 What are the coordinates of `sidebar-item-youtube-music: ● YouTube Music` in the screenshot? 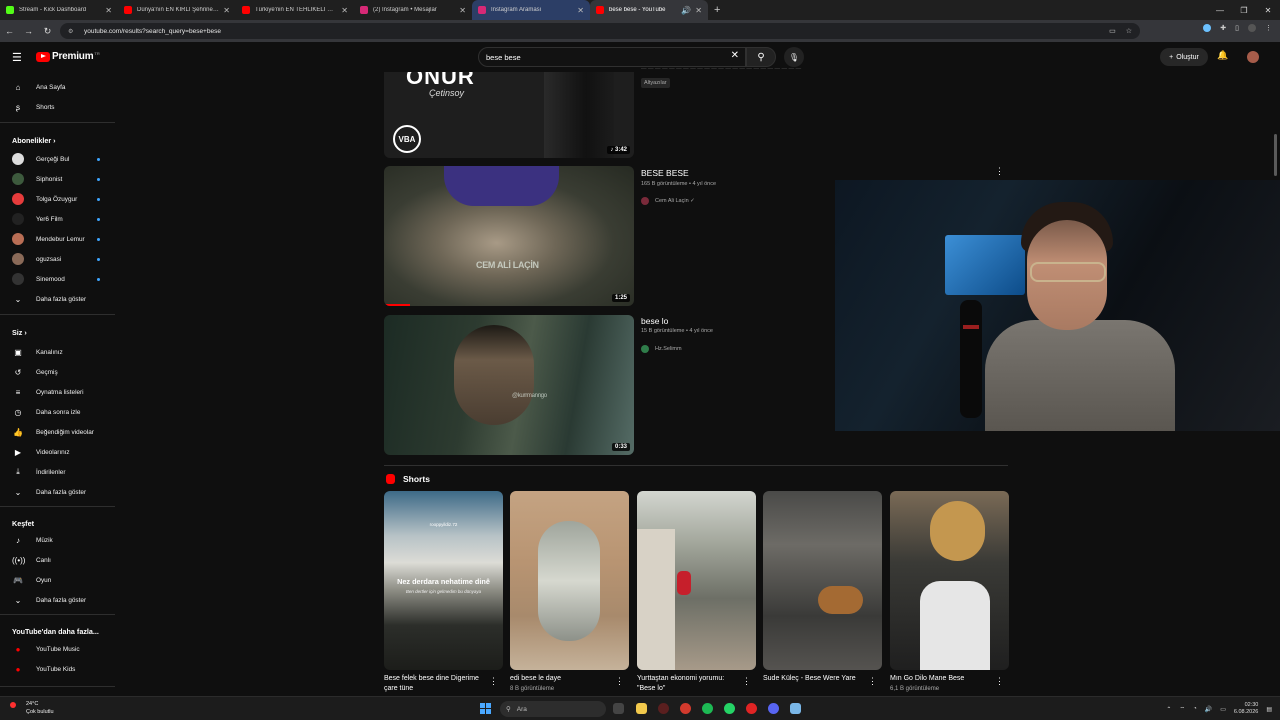 It's located at (57, 649).